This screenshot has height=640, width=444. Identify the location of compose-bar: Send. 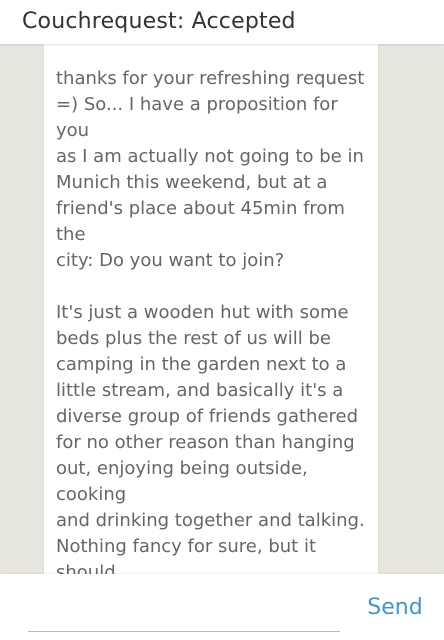
(222, 607).